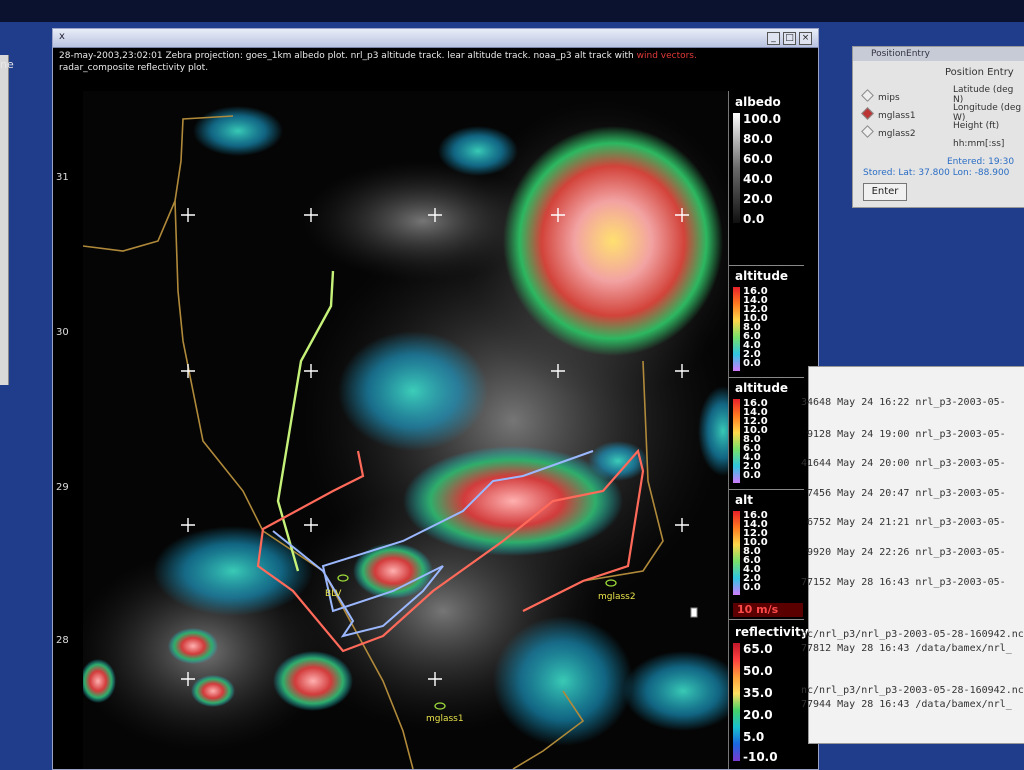 The image size is (1024, 770). I want to click on radio-label: mglass2, so click(897, 134).